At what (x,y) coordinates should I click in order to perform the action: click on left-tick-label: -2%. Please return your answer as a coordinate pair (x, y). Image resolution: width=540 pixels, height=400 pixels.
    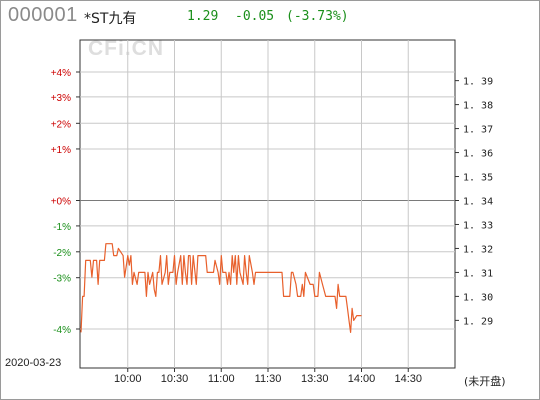
    Looking at the image, I should click on (62, 253).